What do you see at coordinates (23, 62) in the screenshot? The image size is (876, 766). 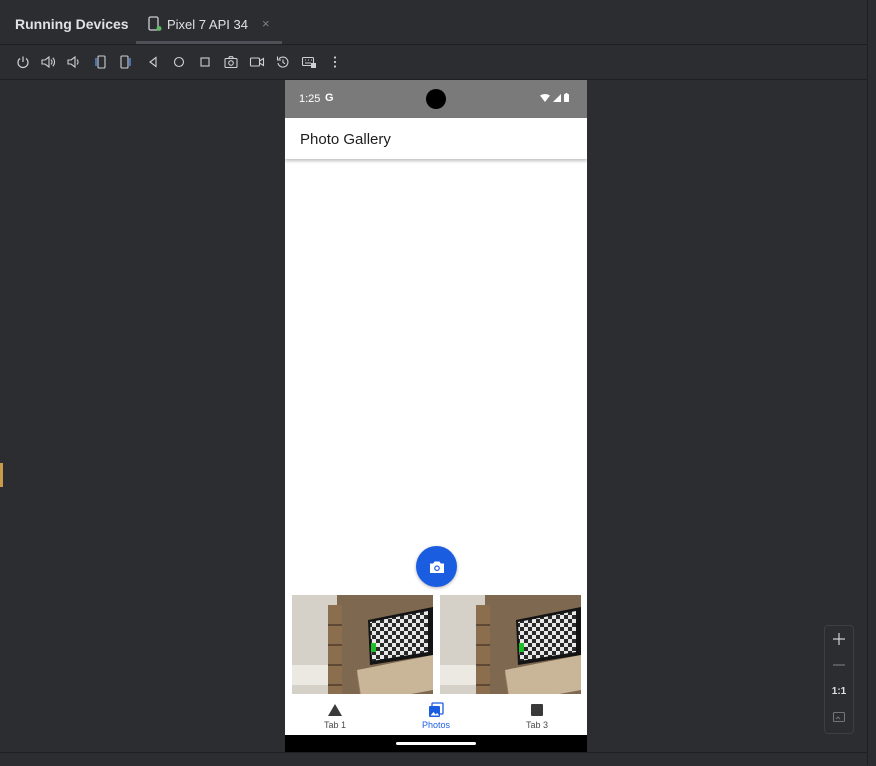 I see `power-icon` at bounding box center [23, 62].